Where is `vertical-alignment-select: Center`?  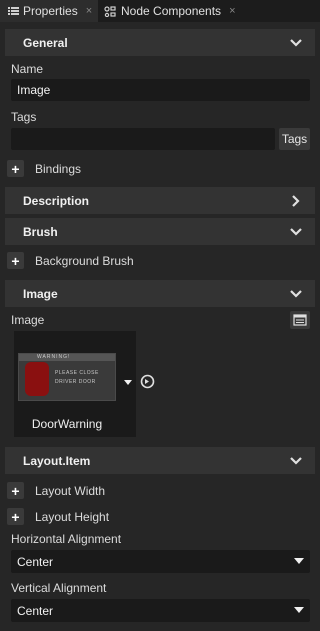 vertical-alignment-select: Center is located at coordinates (160, 610).